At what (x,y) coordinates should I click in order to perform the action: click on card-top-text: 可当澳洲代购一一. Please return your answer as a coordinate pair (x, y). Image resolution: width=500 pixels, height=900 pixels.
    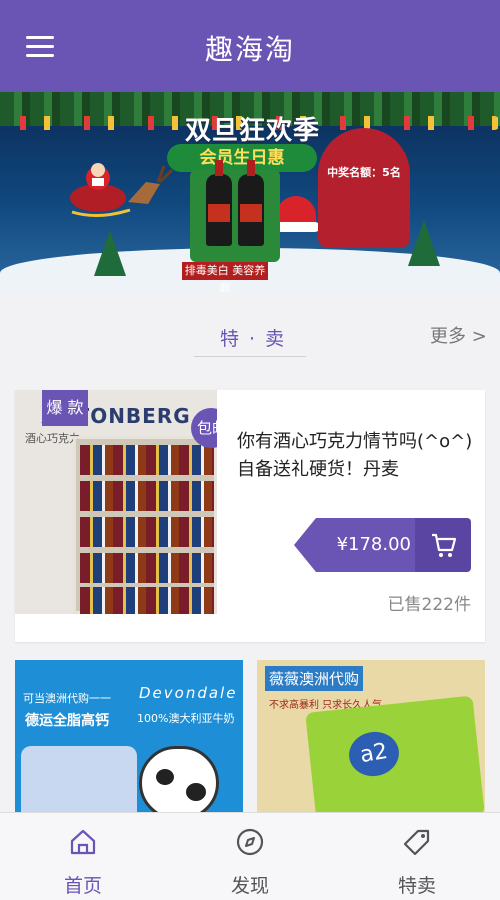
    Looking at the image, I should click on (67, 698).